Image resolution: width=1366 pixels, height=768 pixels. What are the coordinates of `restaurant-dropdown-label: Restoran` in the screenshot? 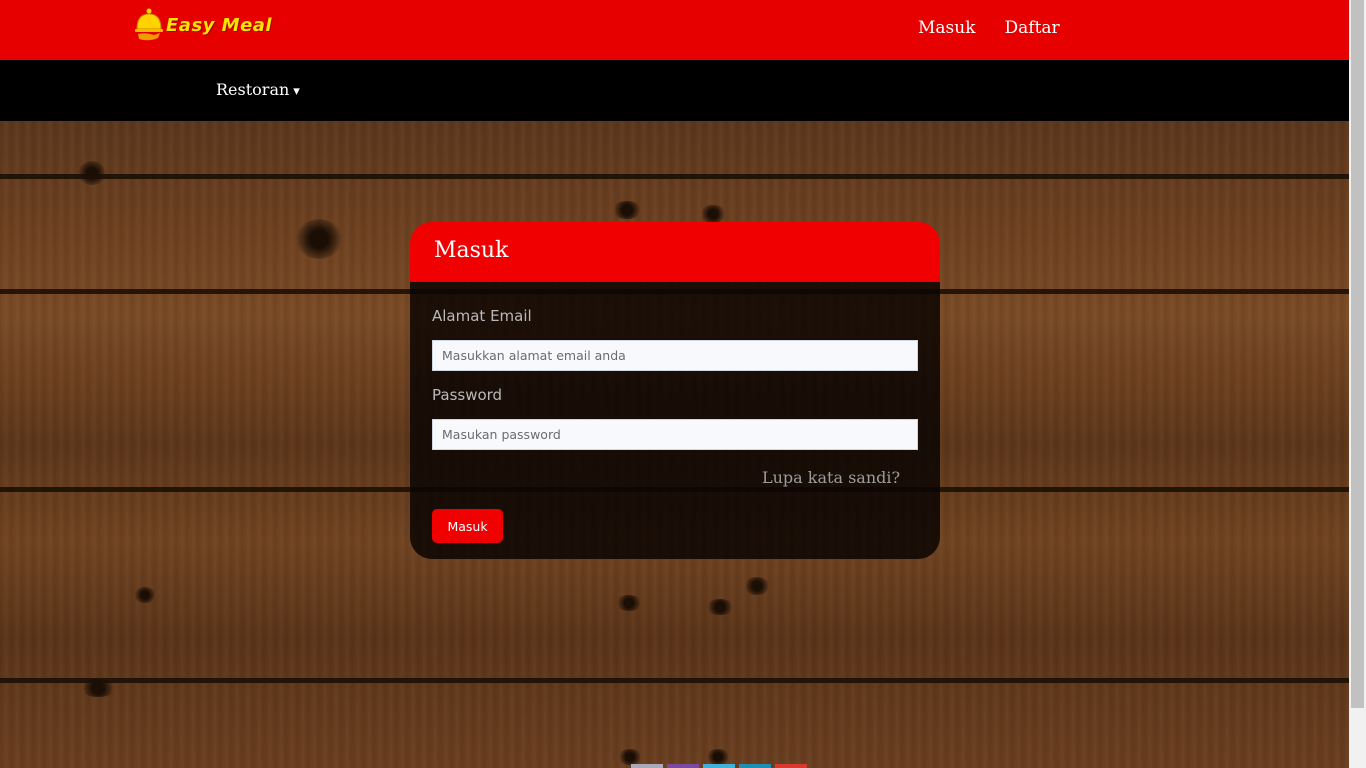 It's located at (253, 89).